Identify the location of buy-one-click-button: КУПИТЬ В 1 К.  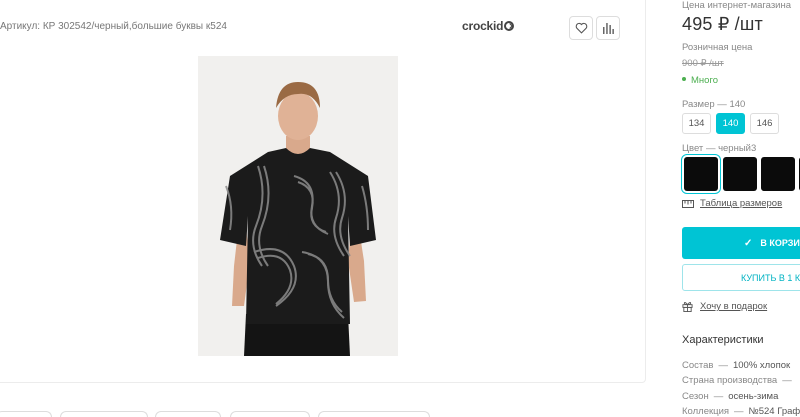
(741, 277).